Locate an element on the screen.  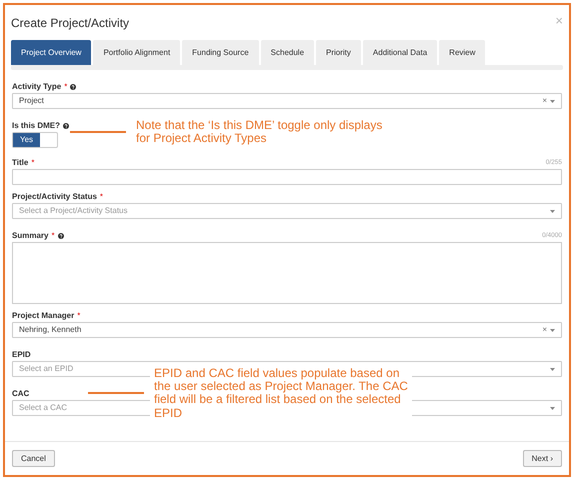
field-label: Summary is located at coordinates (30, 236).